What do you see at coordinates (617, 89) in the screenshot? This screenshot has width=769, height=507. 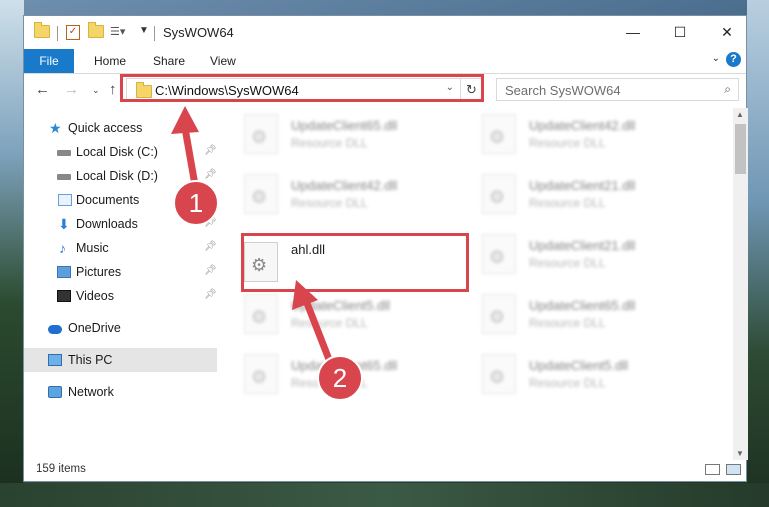 I see `search-input: Search SysWOW64 ⌕` at bounding box center [617, 89].